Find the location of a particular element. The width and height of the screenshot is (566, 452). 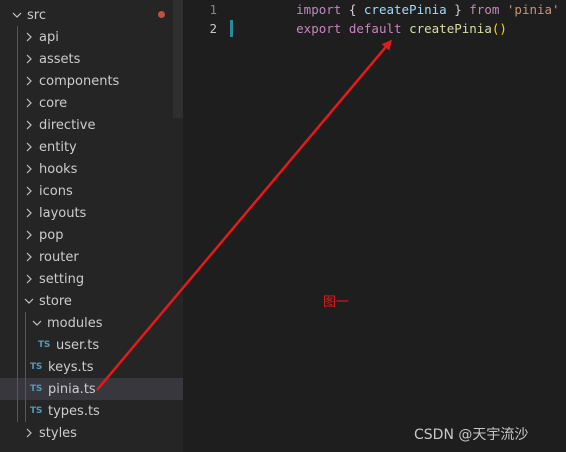

annotation-label: 图一 is located at coordinates (336, 302).